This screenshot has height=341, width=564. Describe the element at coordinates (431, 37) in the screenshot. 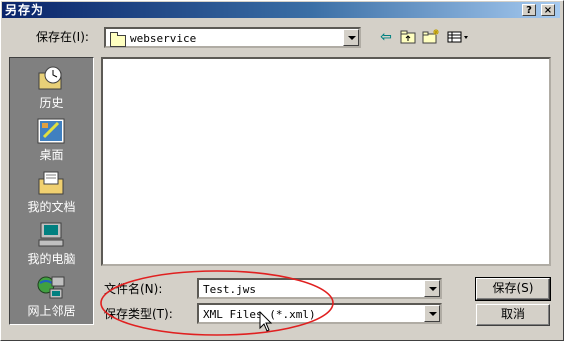

I see `new-folder-icon` at that location.